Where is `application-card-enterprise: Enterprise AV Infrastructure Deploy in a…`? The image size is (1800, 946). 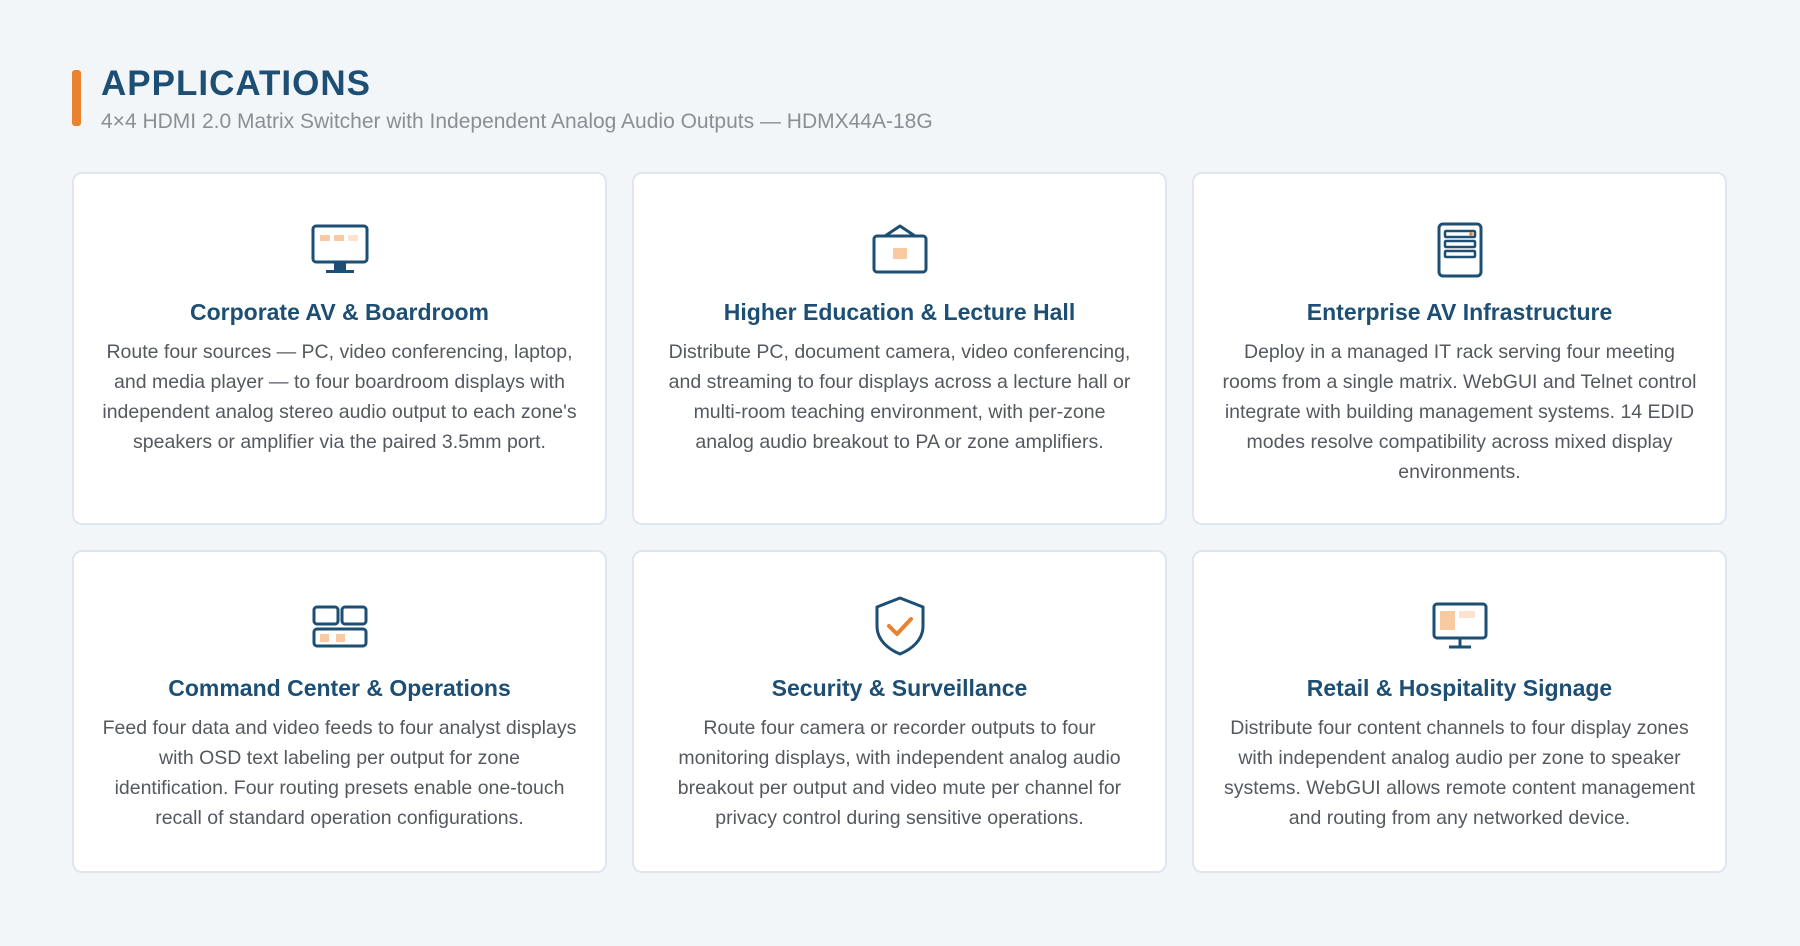
application-card-enterprise: Enterprise AV Infrastructure Deploy in a… is located at coordinates (1459, 348).